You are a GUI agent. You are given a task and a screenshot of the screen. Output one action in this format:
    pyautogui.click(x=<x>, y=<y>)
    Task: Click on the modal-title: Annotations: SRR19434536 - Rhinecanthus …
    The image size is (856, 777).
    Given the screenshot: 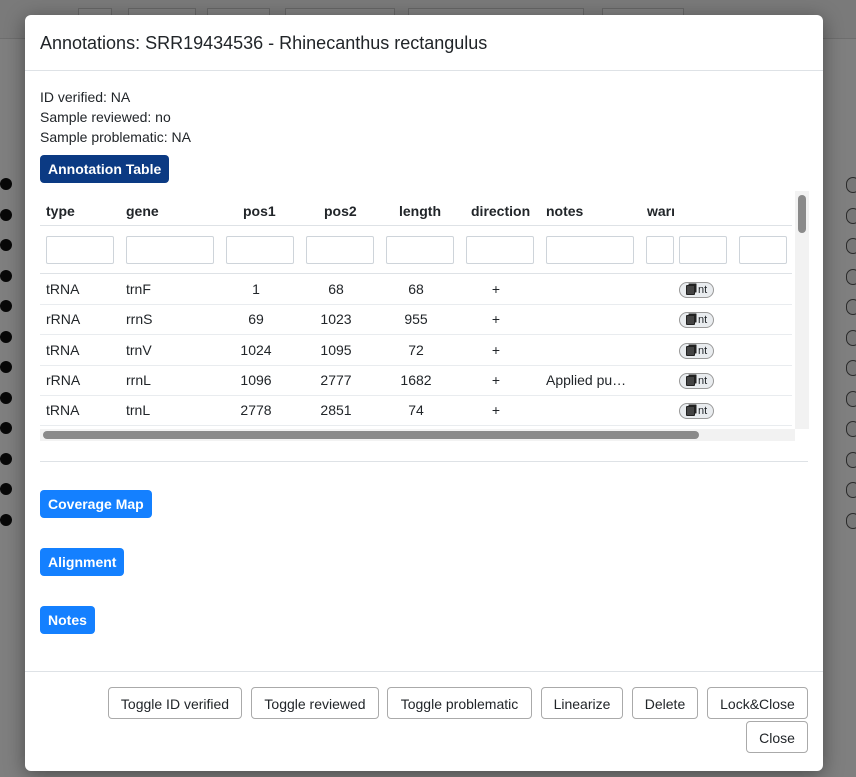 What is the action you would take?
    pyautogui.click(x=264, y=43)
    